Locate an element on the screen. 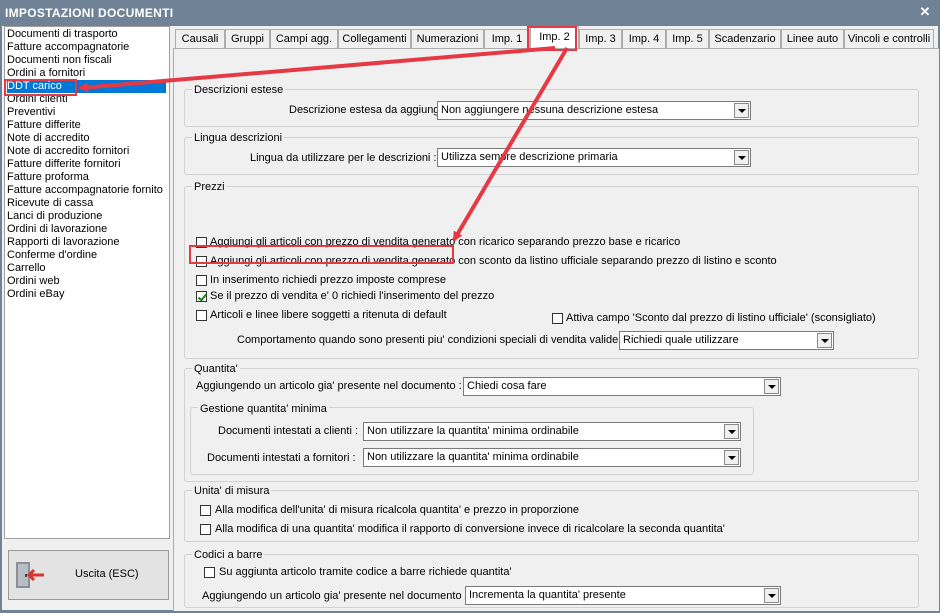  doc-list-item: Fatture proforma is located at coordinates (86, 177).